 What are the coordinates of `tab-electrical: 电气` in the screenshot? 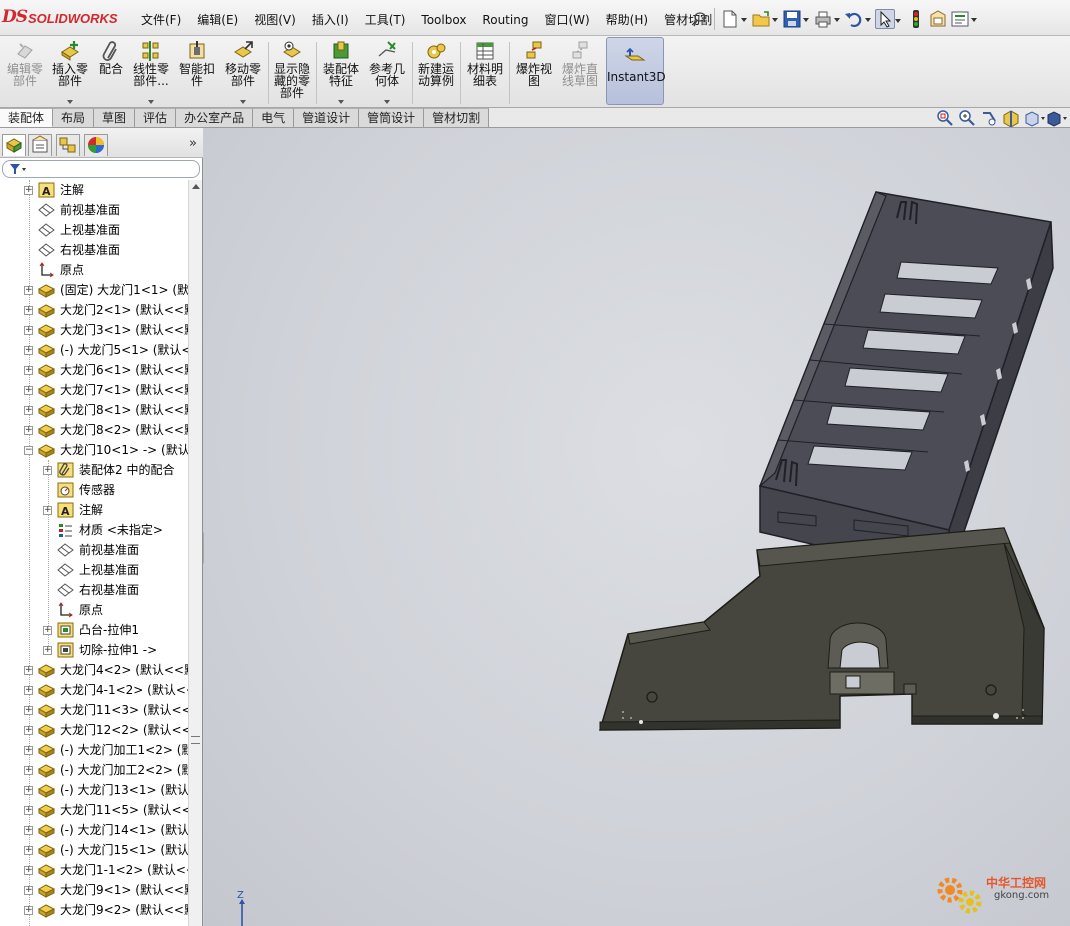 It's located at (274, 117).